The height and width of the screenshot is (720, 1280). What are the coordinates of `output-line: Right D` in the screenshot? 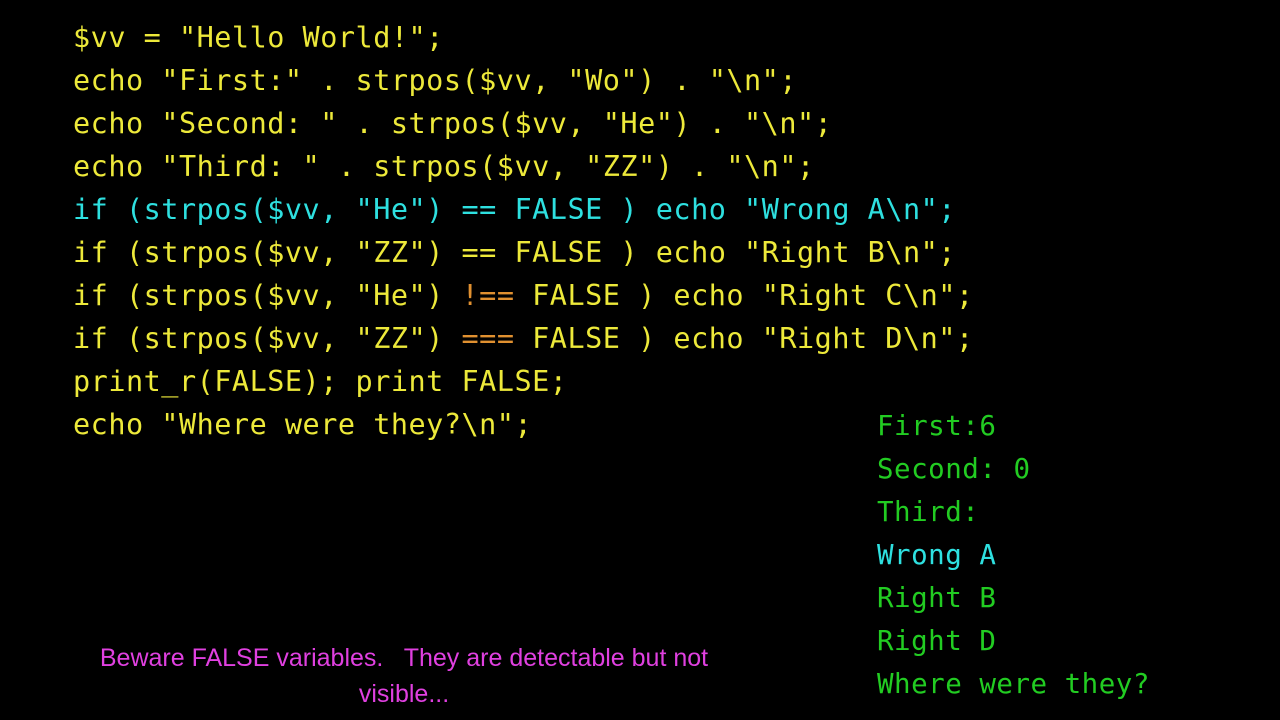 It's located at (937, 641).